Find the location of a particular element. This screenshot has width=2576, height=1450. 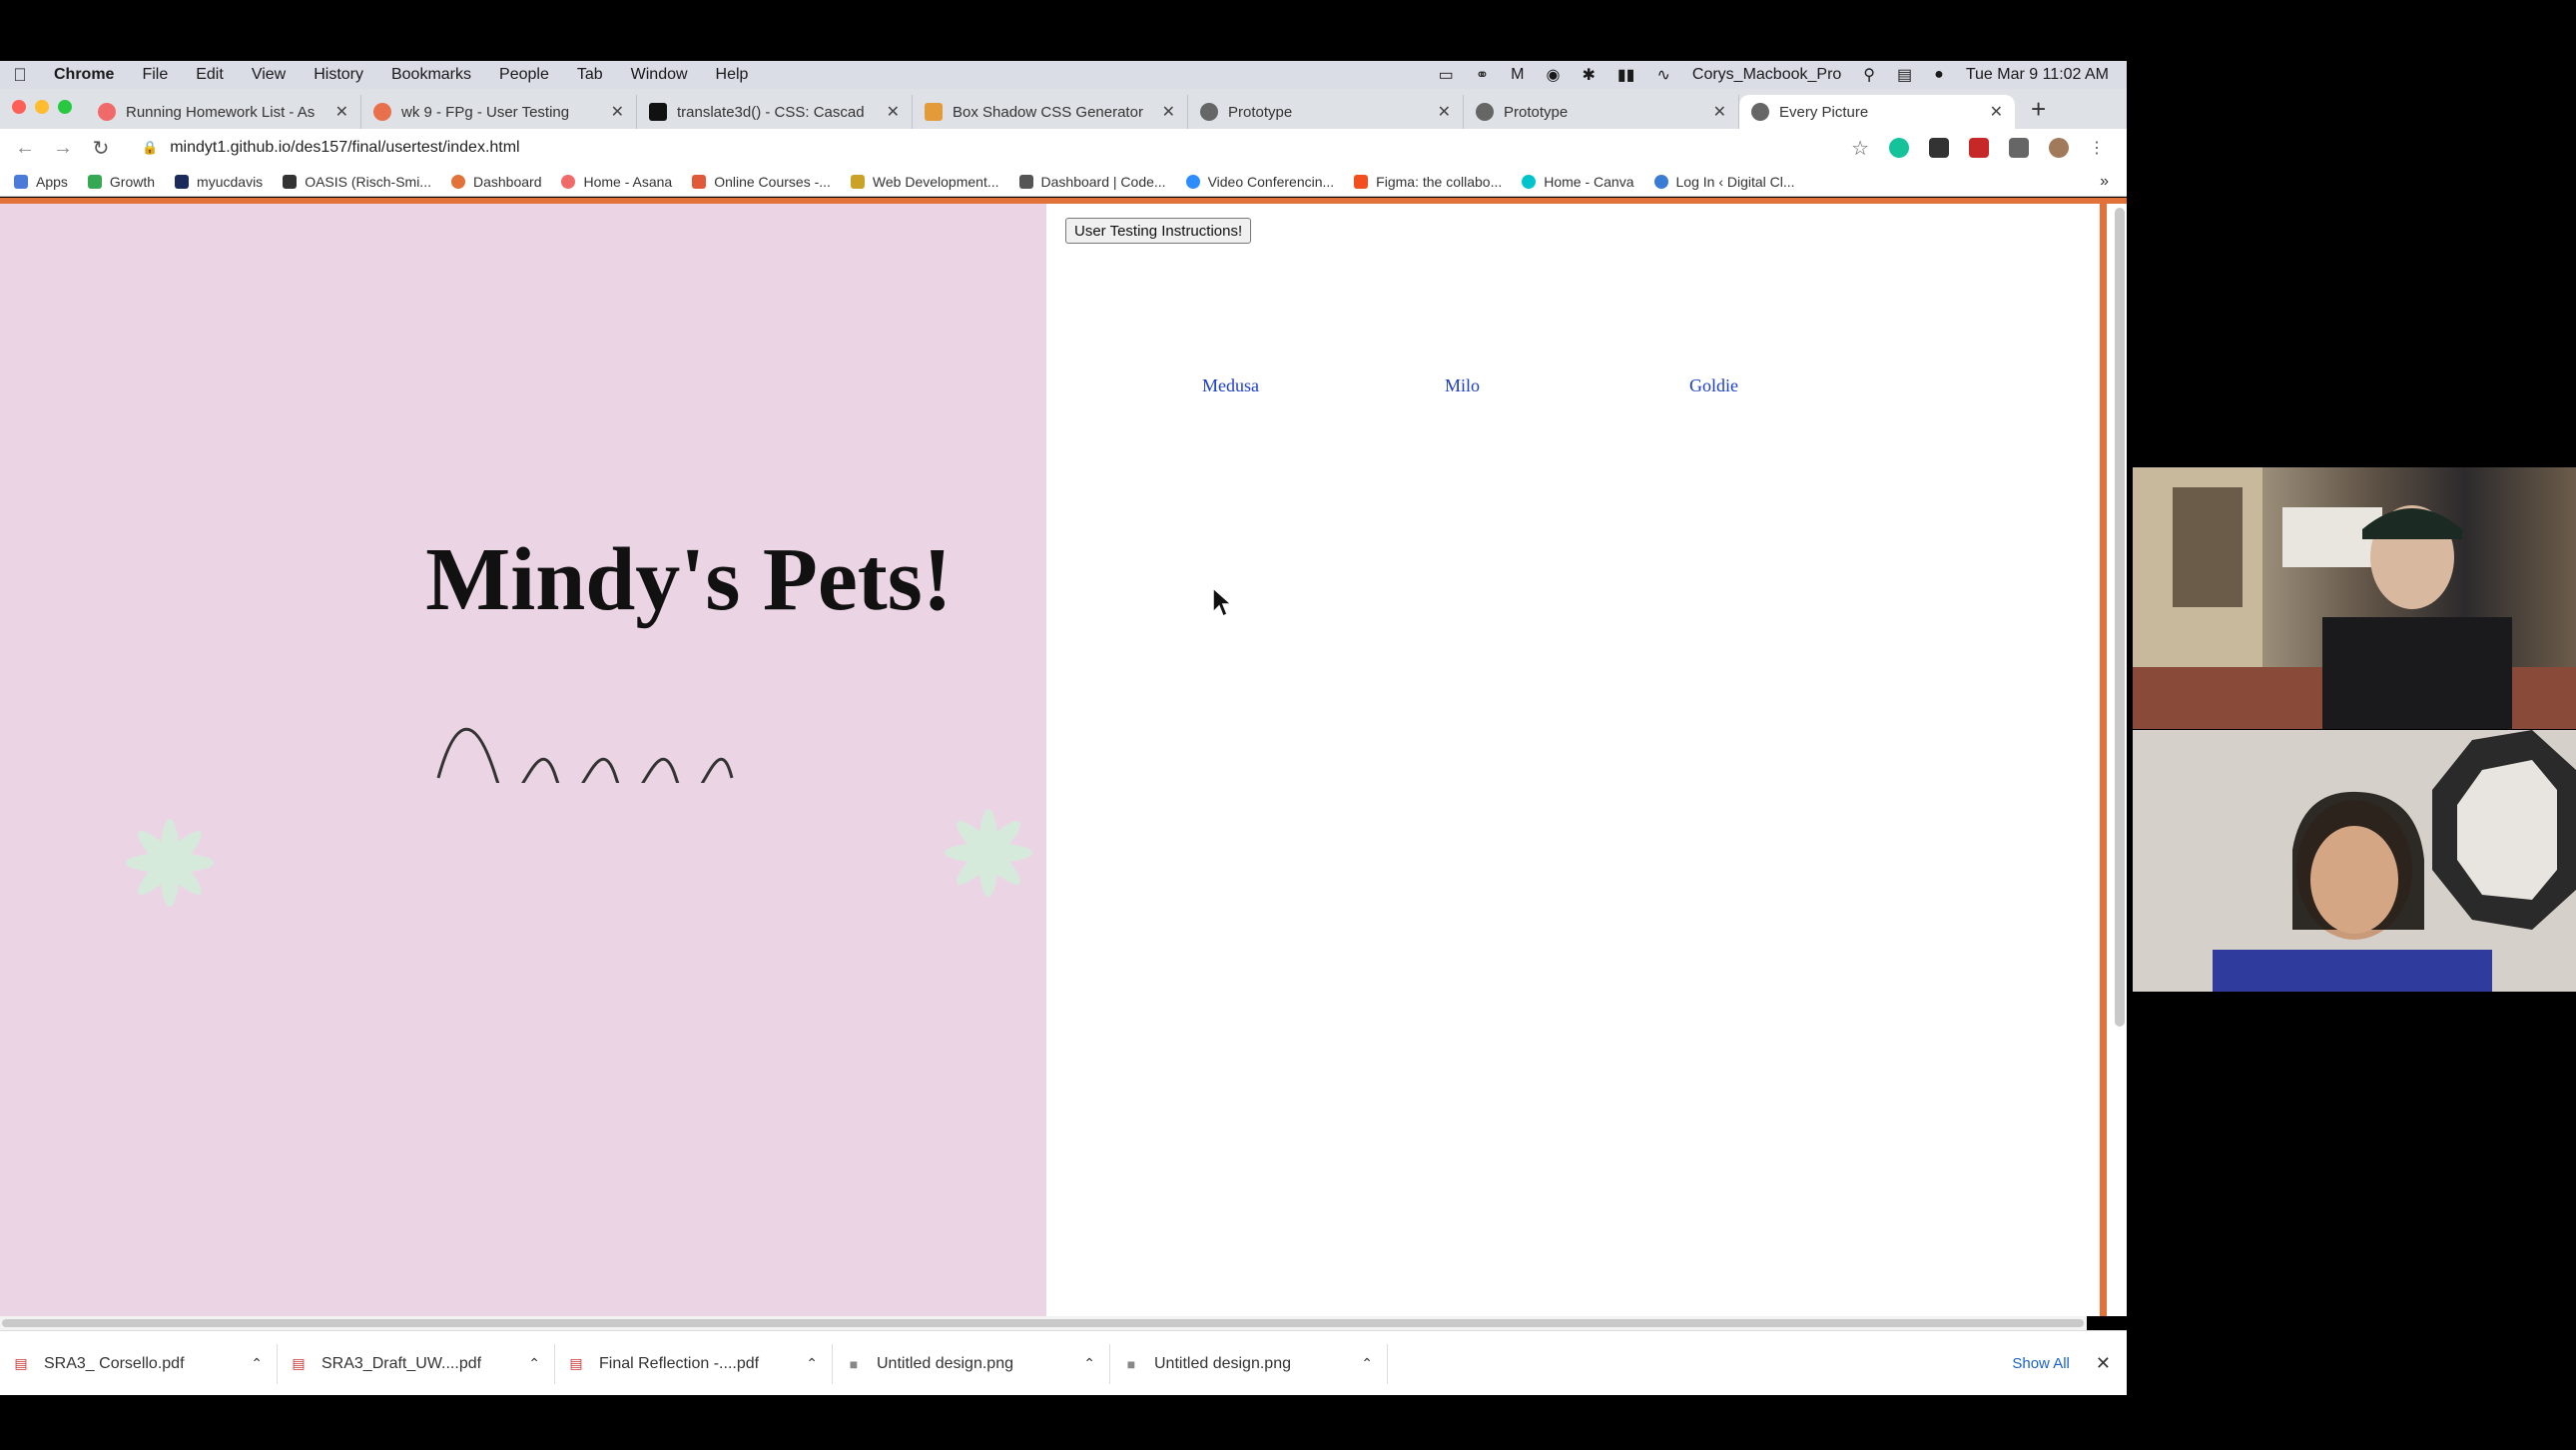

kebab-menu-icon: ⋮ is located at coordinates (2097, 148).